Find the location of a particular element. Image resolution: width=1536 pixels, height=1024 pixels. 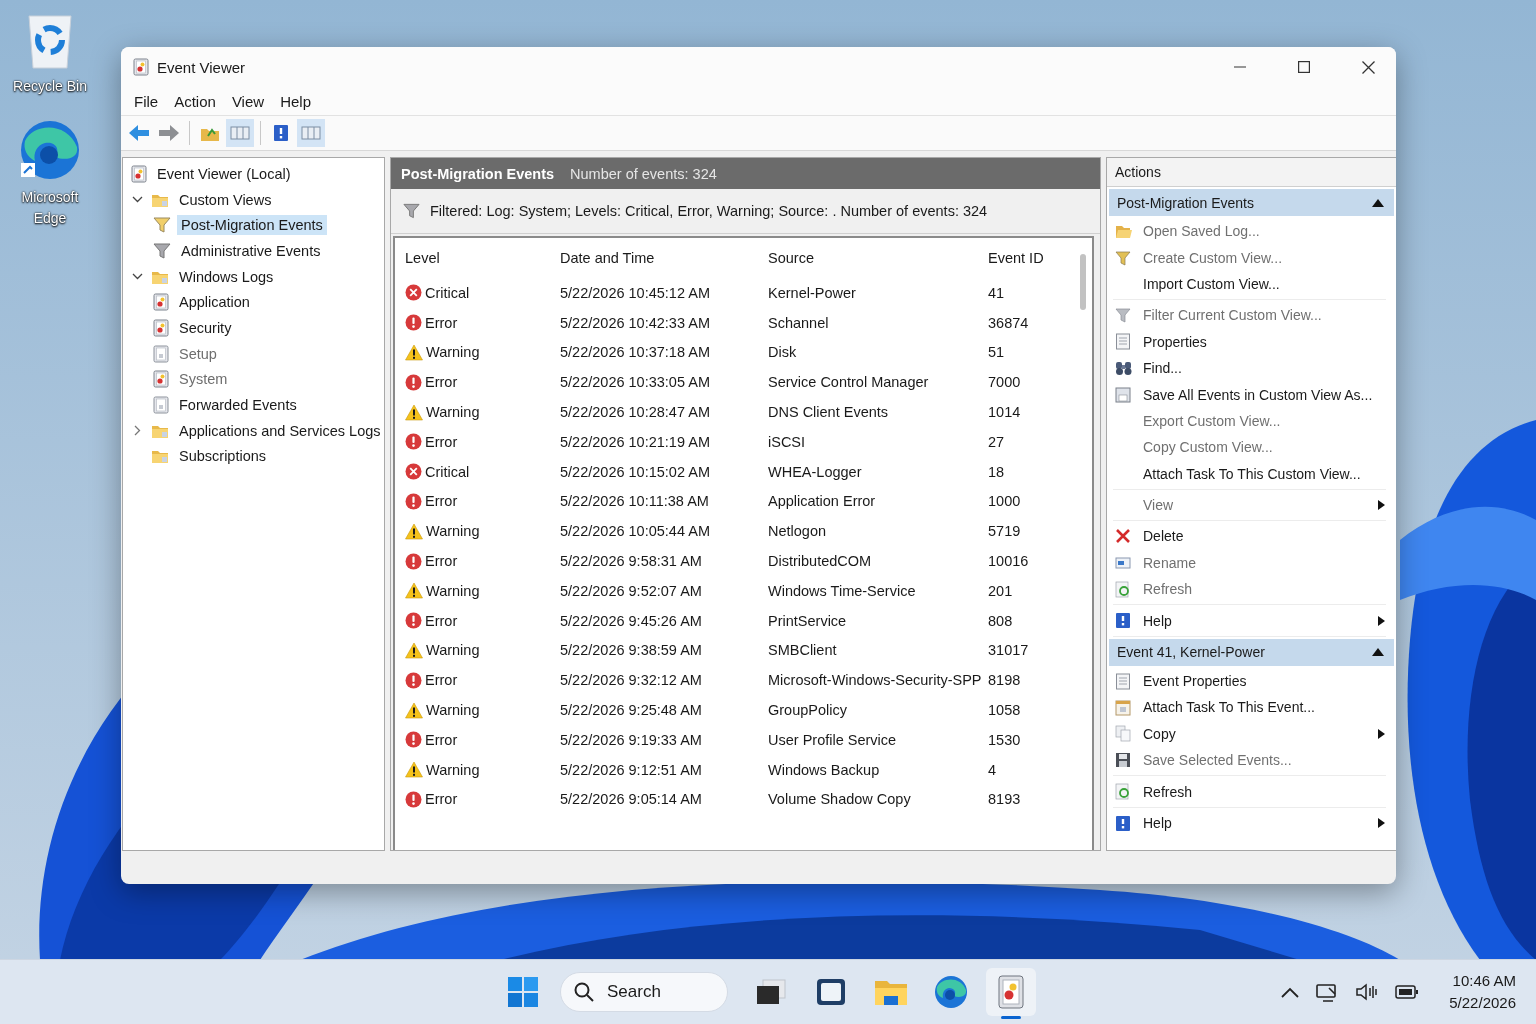

task-link: Delete is located at coordinates (1264, 536).